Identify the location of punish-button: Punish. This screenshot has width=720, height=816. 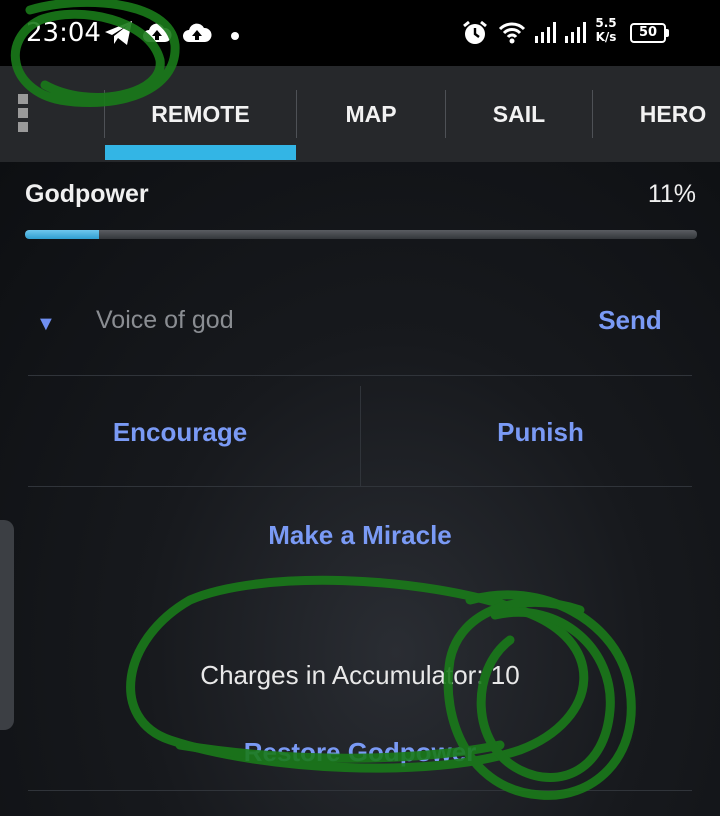
(540, 432).